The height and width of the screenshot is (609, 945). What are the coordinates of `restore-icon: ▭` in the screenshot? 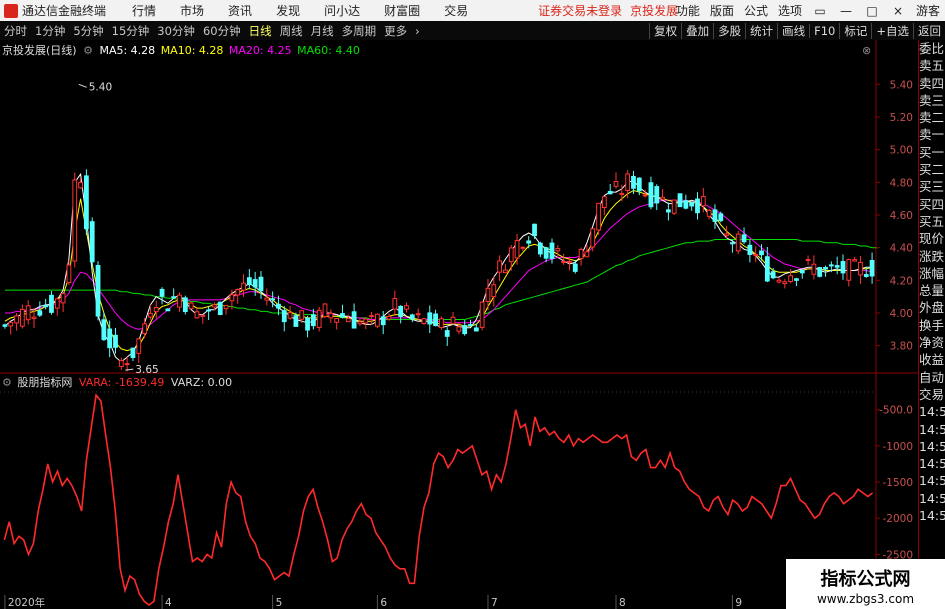 It's located at (820, 11).